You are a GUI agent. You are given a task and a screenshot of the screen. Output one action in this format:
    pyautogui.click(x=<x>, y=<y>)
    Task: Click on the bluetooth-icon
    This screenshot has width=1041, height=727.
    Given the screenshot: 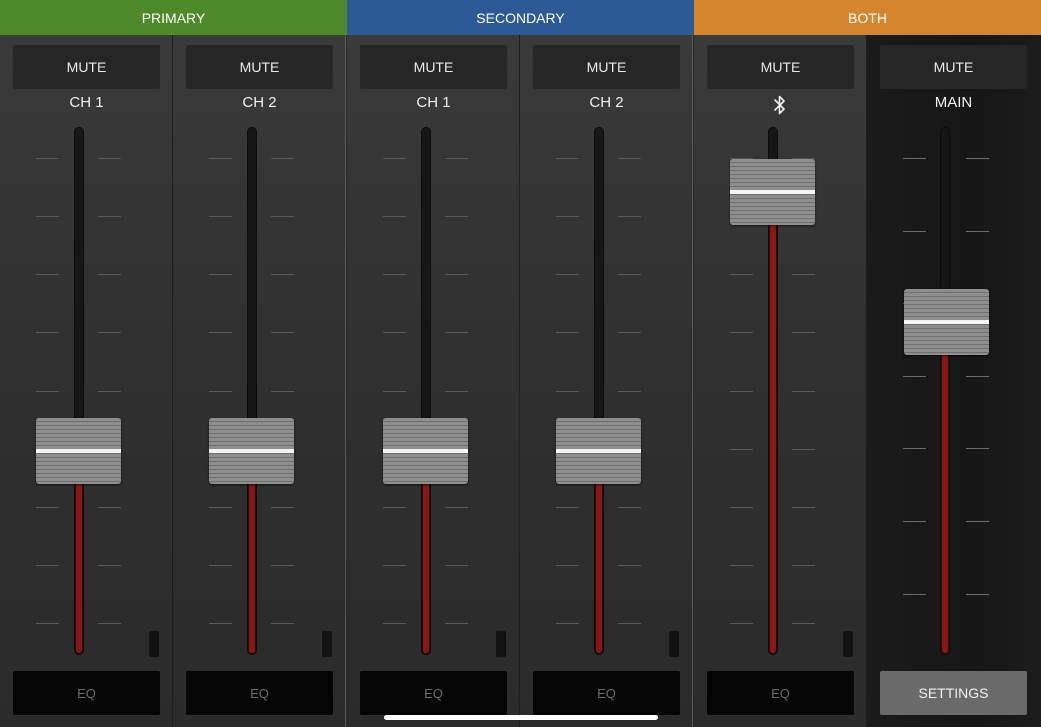 What is the action you would take?
    pyautogui.click(x=779, y=105)
    